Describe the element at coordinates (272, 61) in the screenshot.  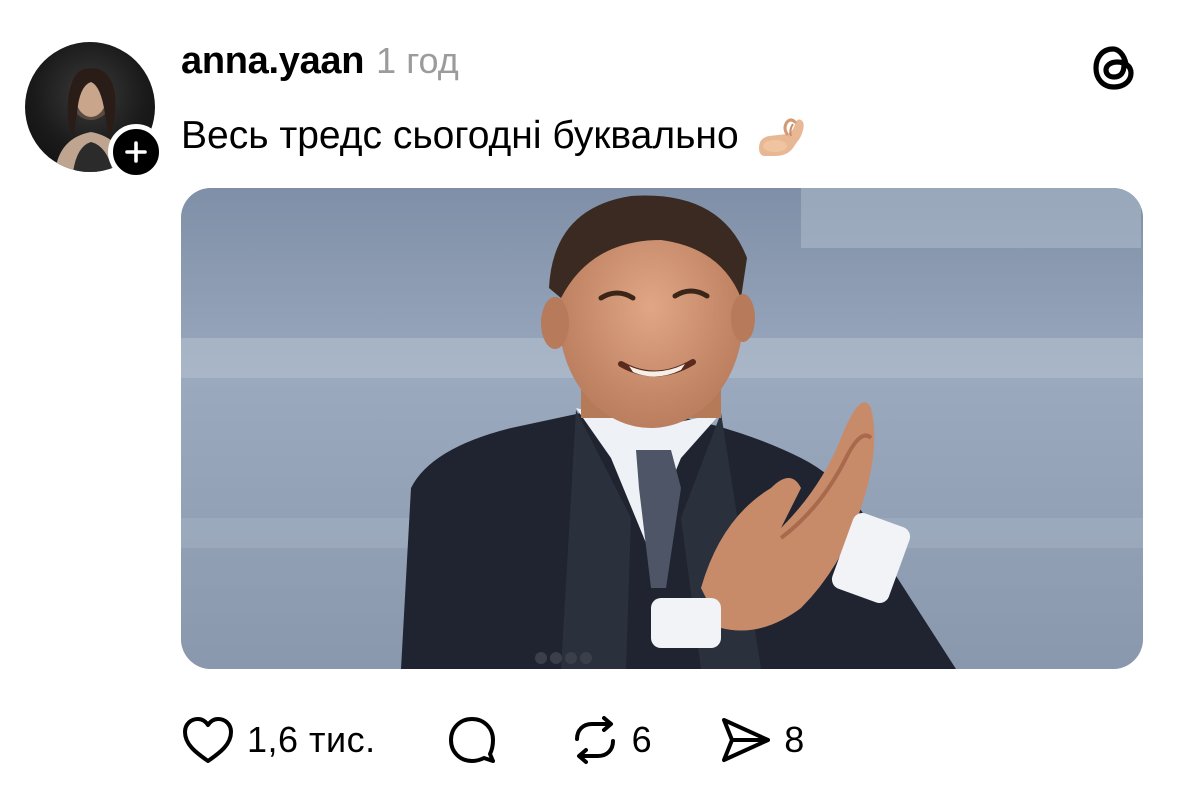
I see `username-link: anna.yaan` at that location.